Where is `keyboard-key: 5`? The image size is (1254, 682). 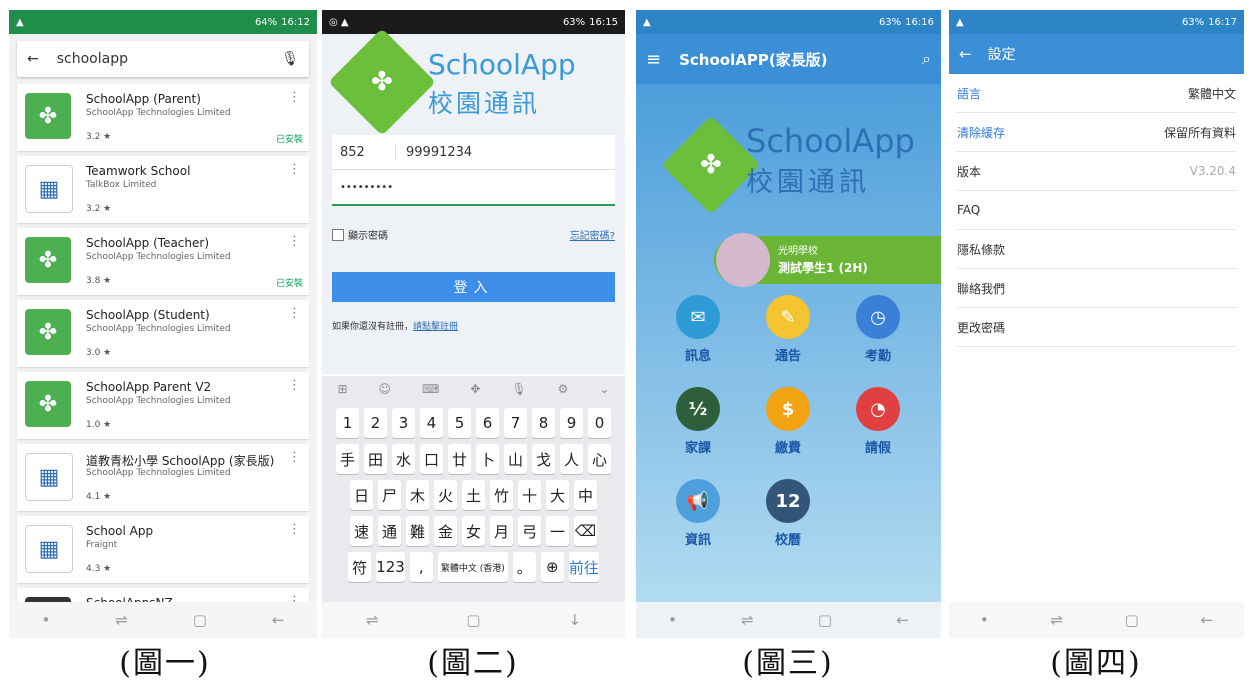
keyboard-key: 5 is located at coordinates (459, 423).